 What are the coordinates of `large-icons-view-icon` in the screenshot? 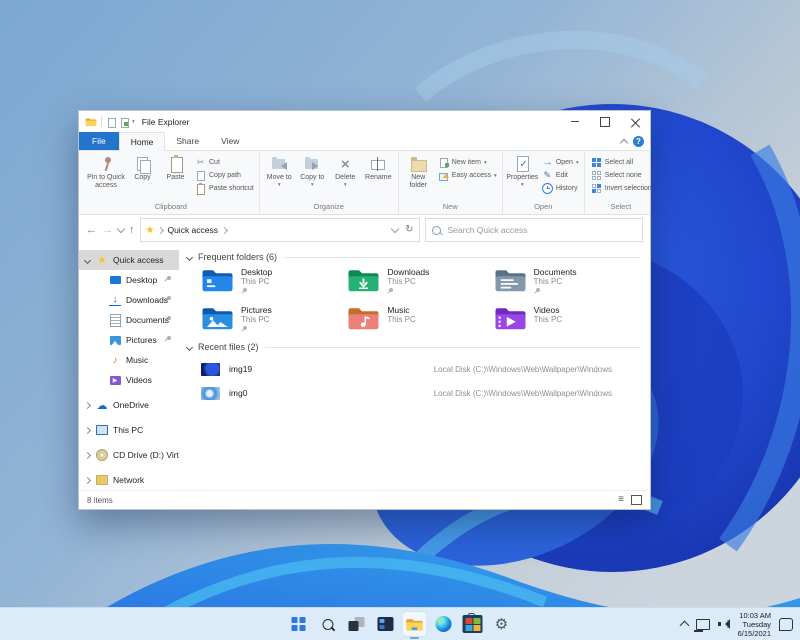 It's located at (636, 500).